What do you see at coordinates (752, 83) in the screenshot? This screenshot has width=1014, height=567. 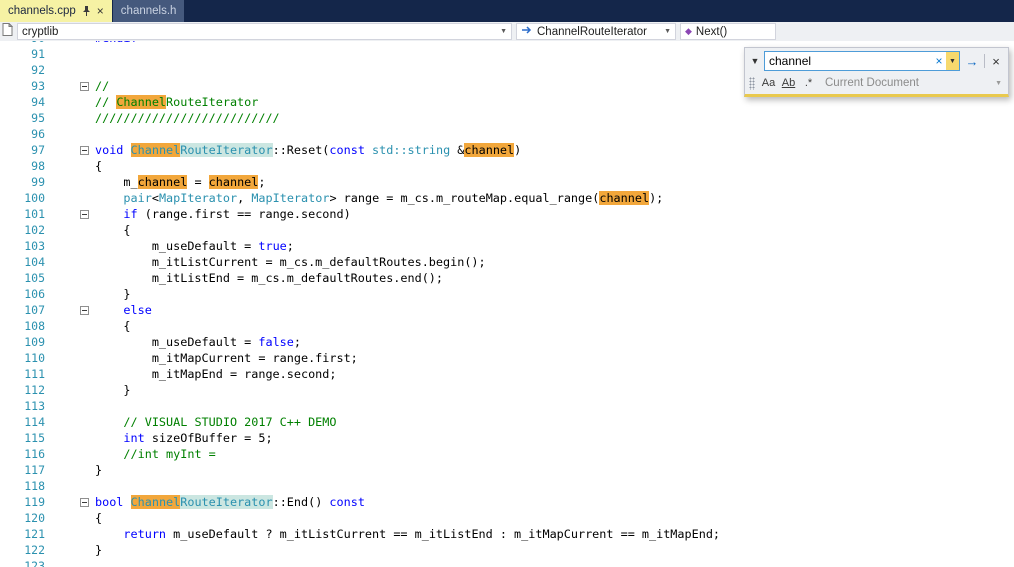 I see `drag-grip-icon` at bounding box center [752, 83].